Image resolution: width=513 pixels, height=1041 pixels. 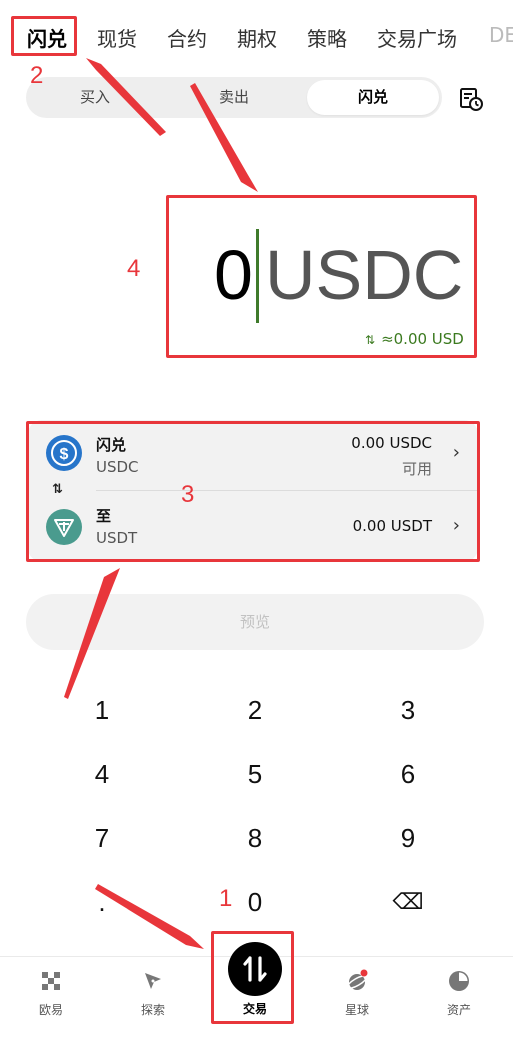 I want to click on backspace-icon: ⌫, so click(x=408, y=902).